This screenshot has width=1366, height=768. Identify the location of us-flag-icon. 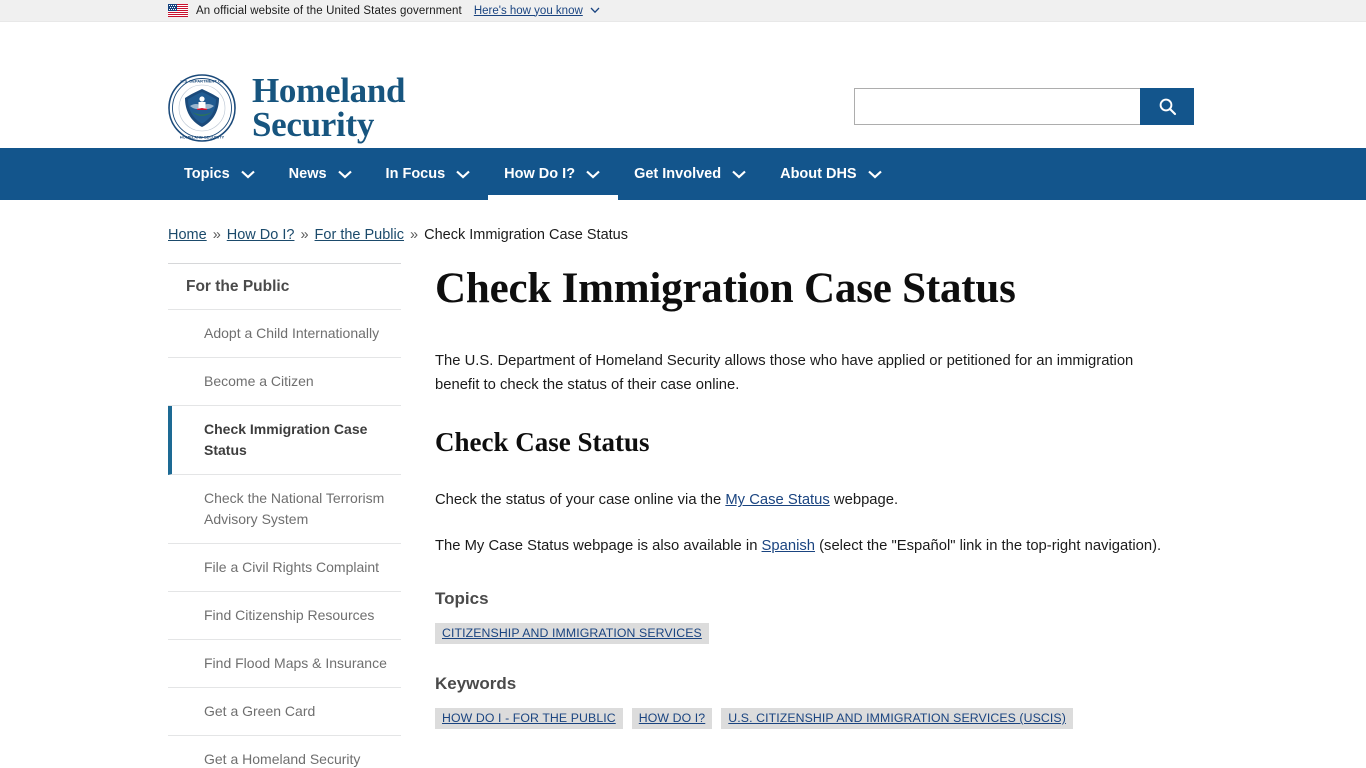
(178, 10).